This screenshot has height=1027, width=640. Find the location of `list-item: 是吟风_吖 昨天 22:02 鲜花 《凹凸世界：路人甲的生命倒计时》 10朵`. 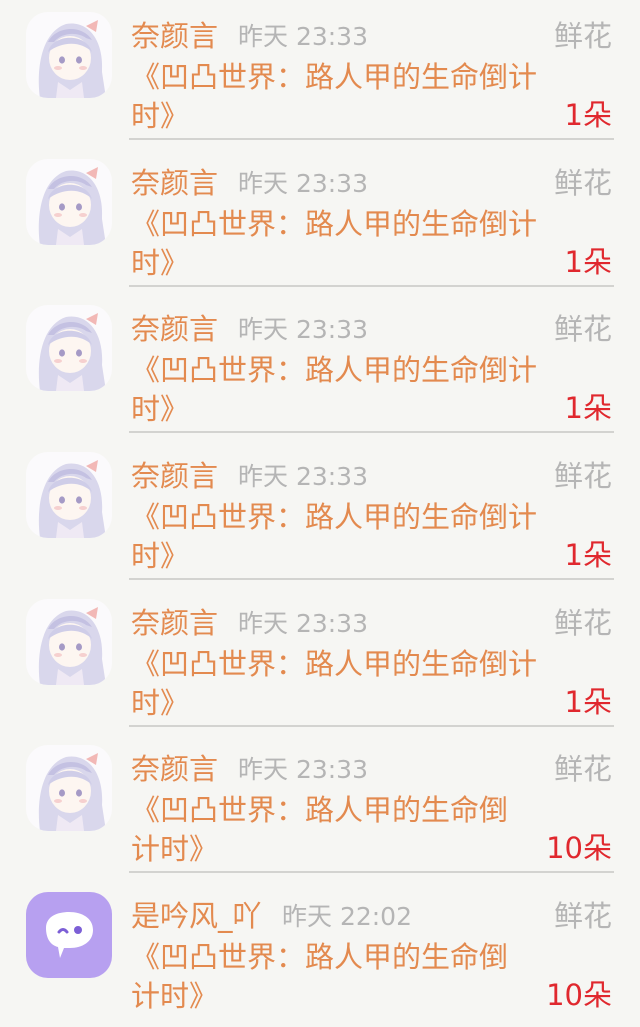

list-item: 是吟风_吖 昨天 22:02 鲜花 《凹凸世界：路人甲的生命倒计时》 10朵 is located at coordinates (320, 953).